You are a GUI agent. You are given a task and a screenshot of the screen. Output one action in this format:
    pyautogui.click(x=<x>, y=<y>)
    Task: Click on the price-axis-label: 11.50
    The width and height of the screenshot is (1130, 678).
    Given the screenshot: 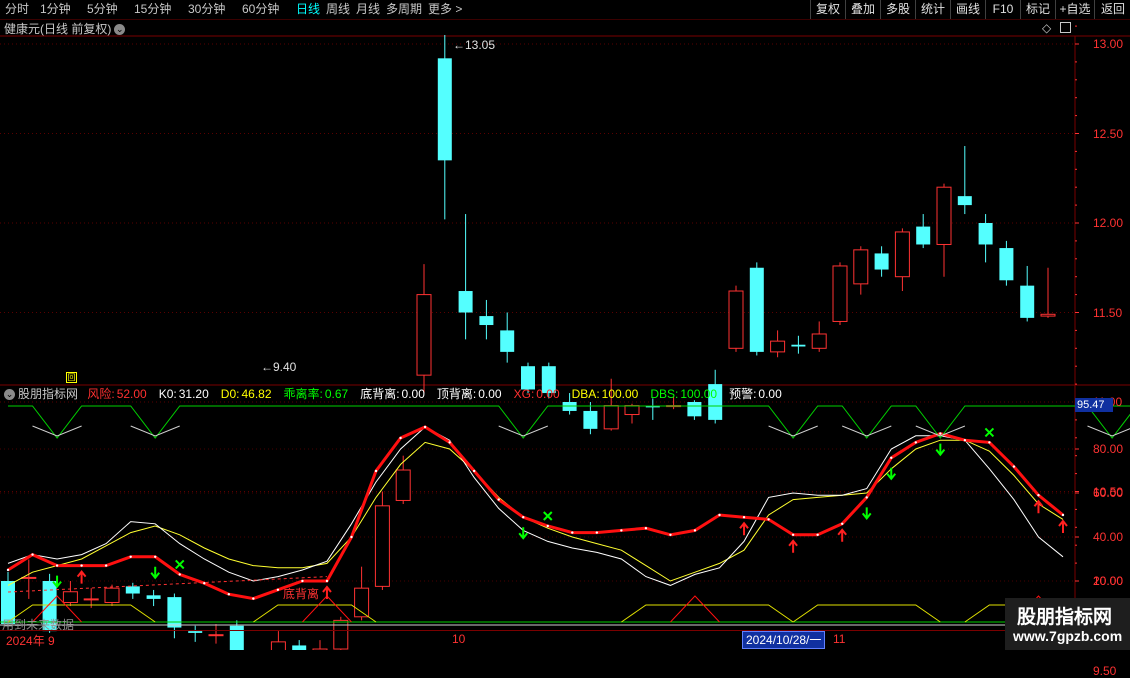 What is the action you would take?
    pyautogui.click(x=1107, y=313)
    